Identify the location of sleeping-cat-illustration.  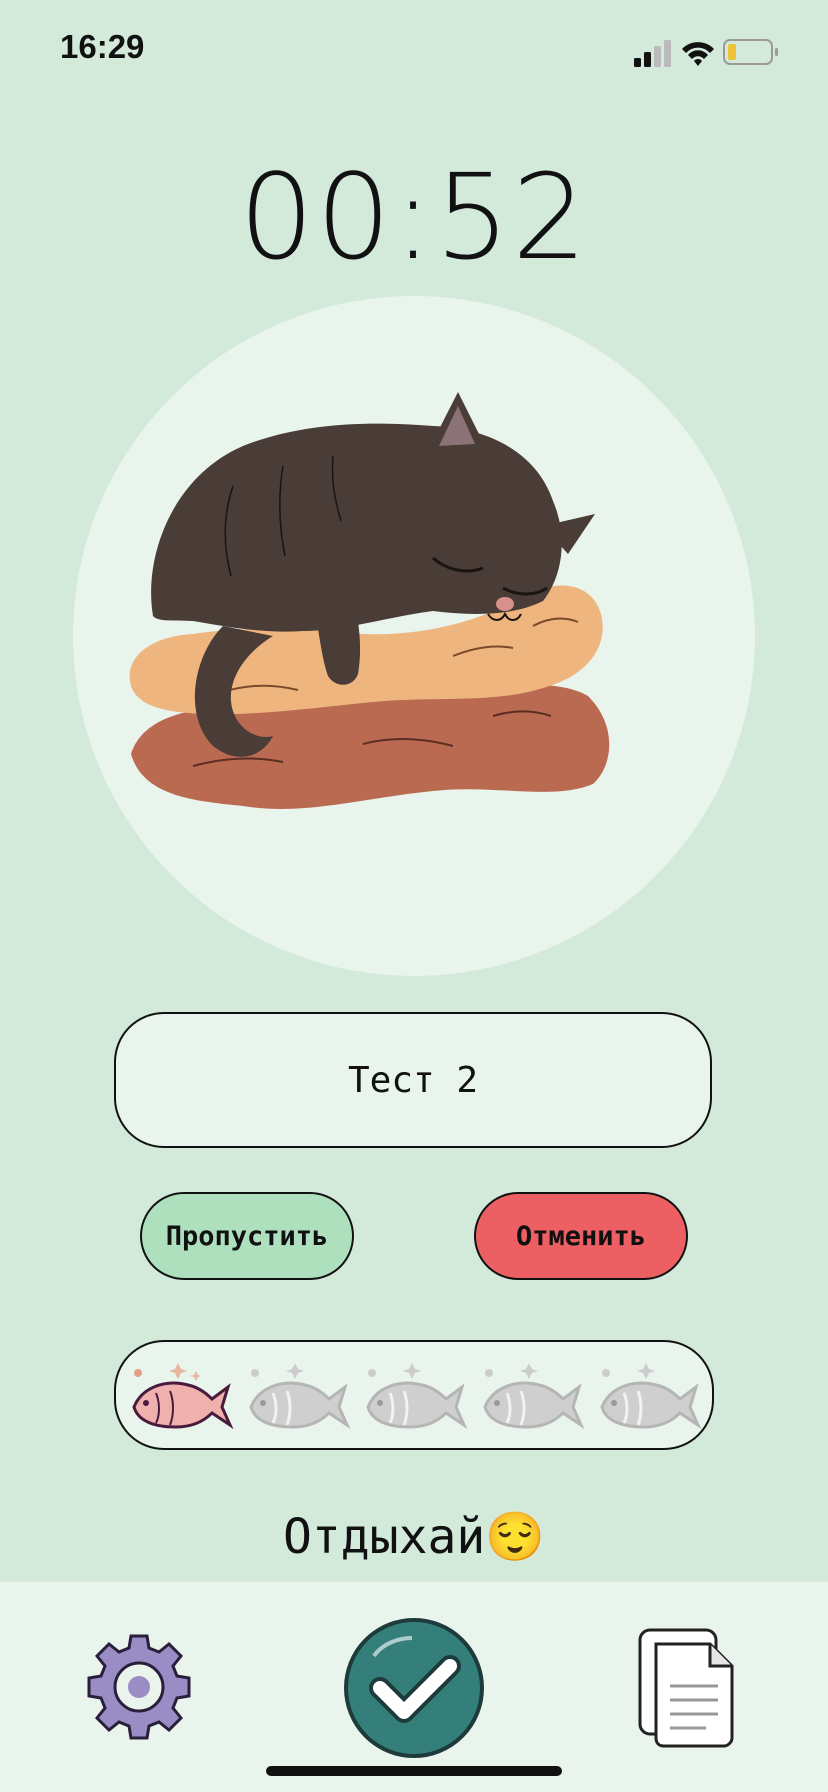
(369, 600).